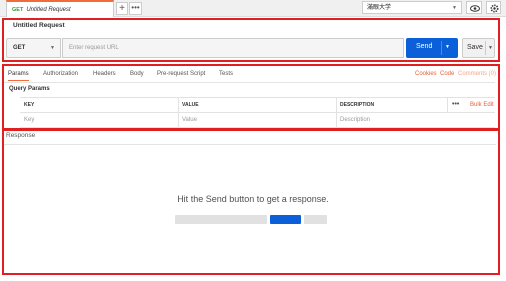 This screenshot has width=506, height=281. I want to click on tab-params: Params, so click(18, 74).